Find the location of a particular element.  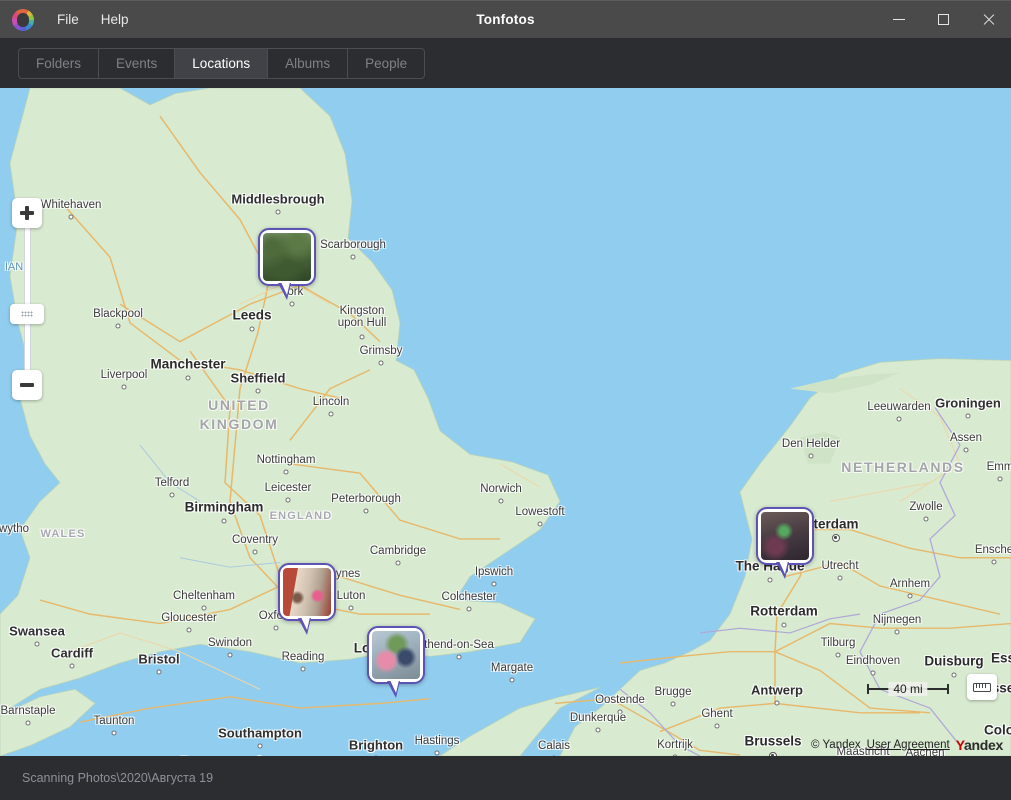

grip-dots-icon is located at coordinates (27, 314).